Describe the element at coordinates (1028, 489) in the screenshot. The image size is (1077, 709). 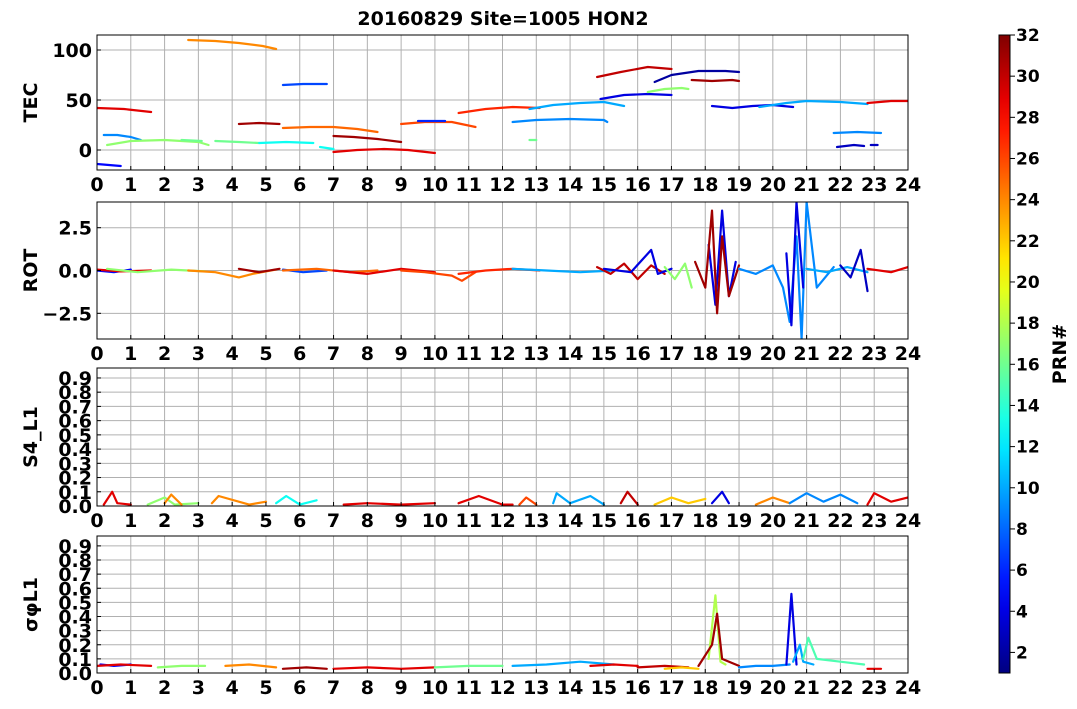
I see `colorbar-tick-label: 10` at that location.